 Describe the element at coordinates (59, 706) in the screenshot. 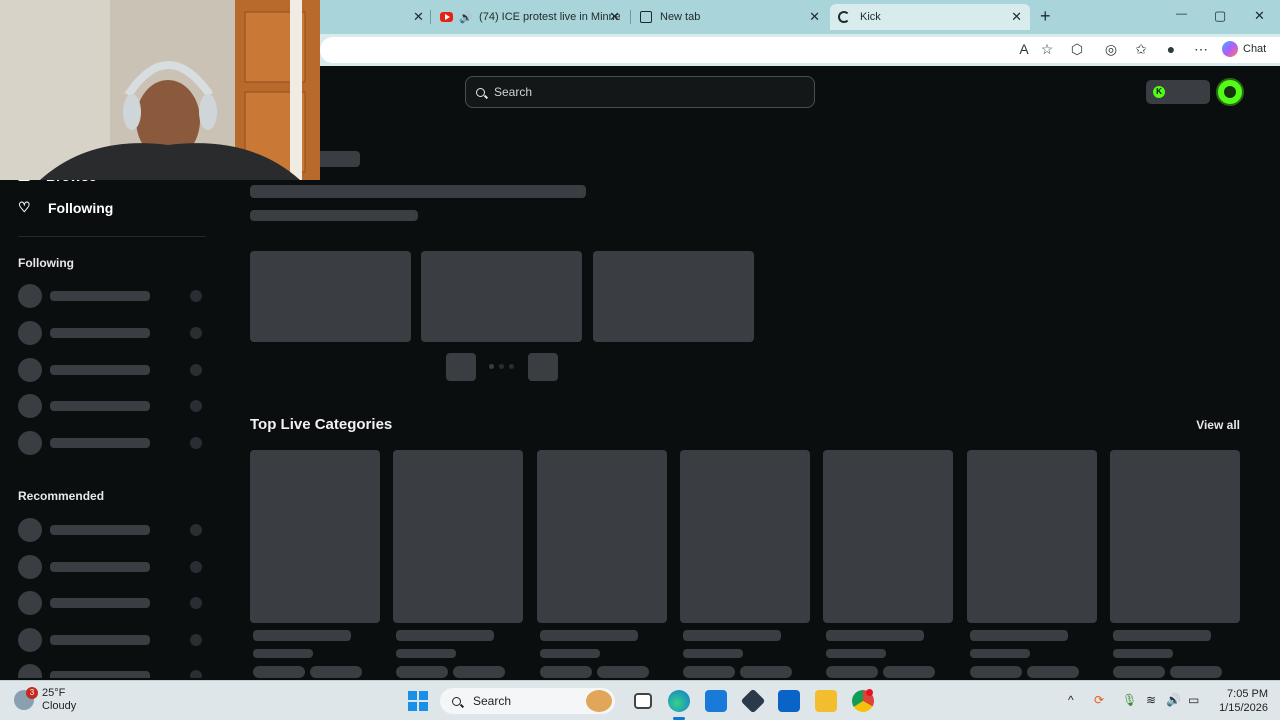

I see `weather-condition: Cloudy` at that location.